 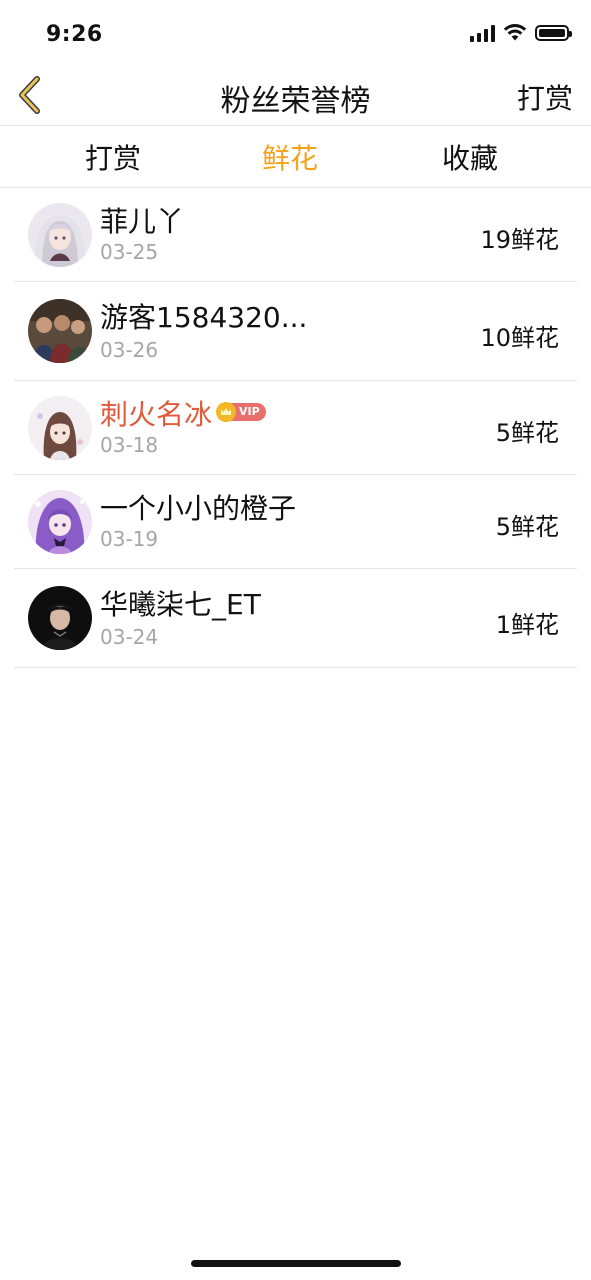 I want to click on wifi-icon, so click(x=515, y=32).